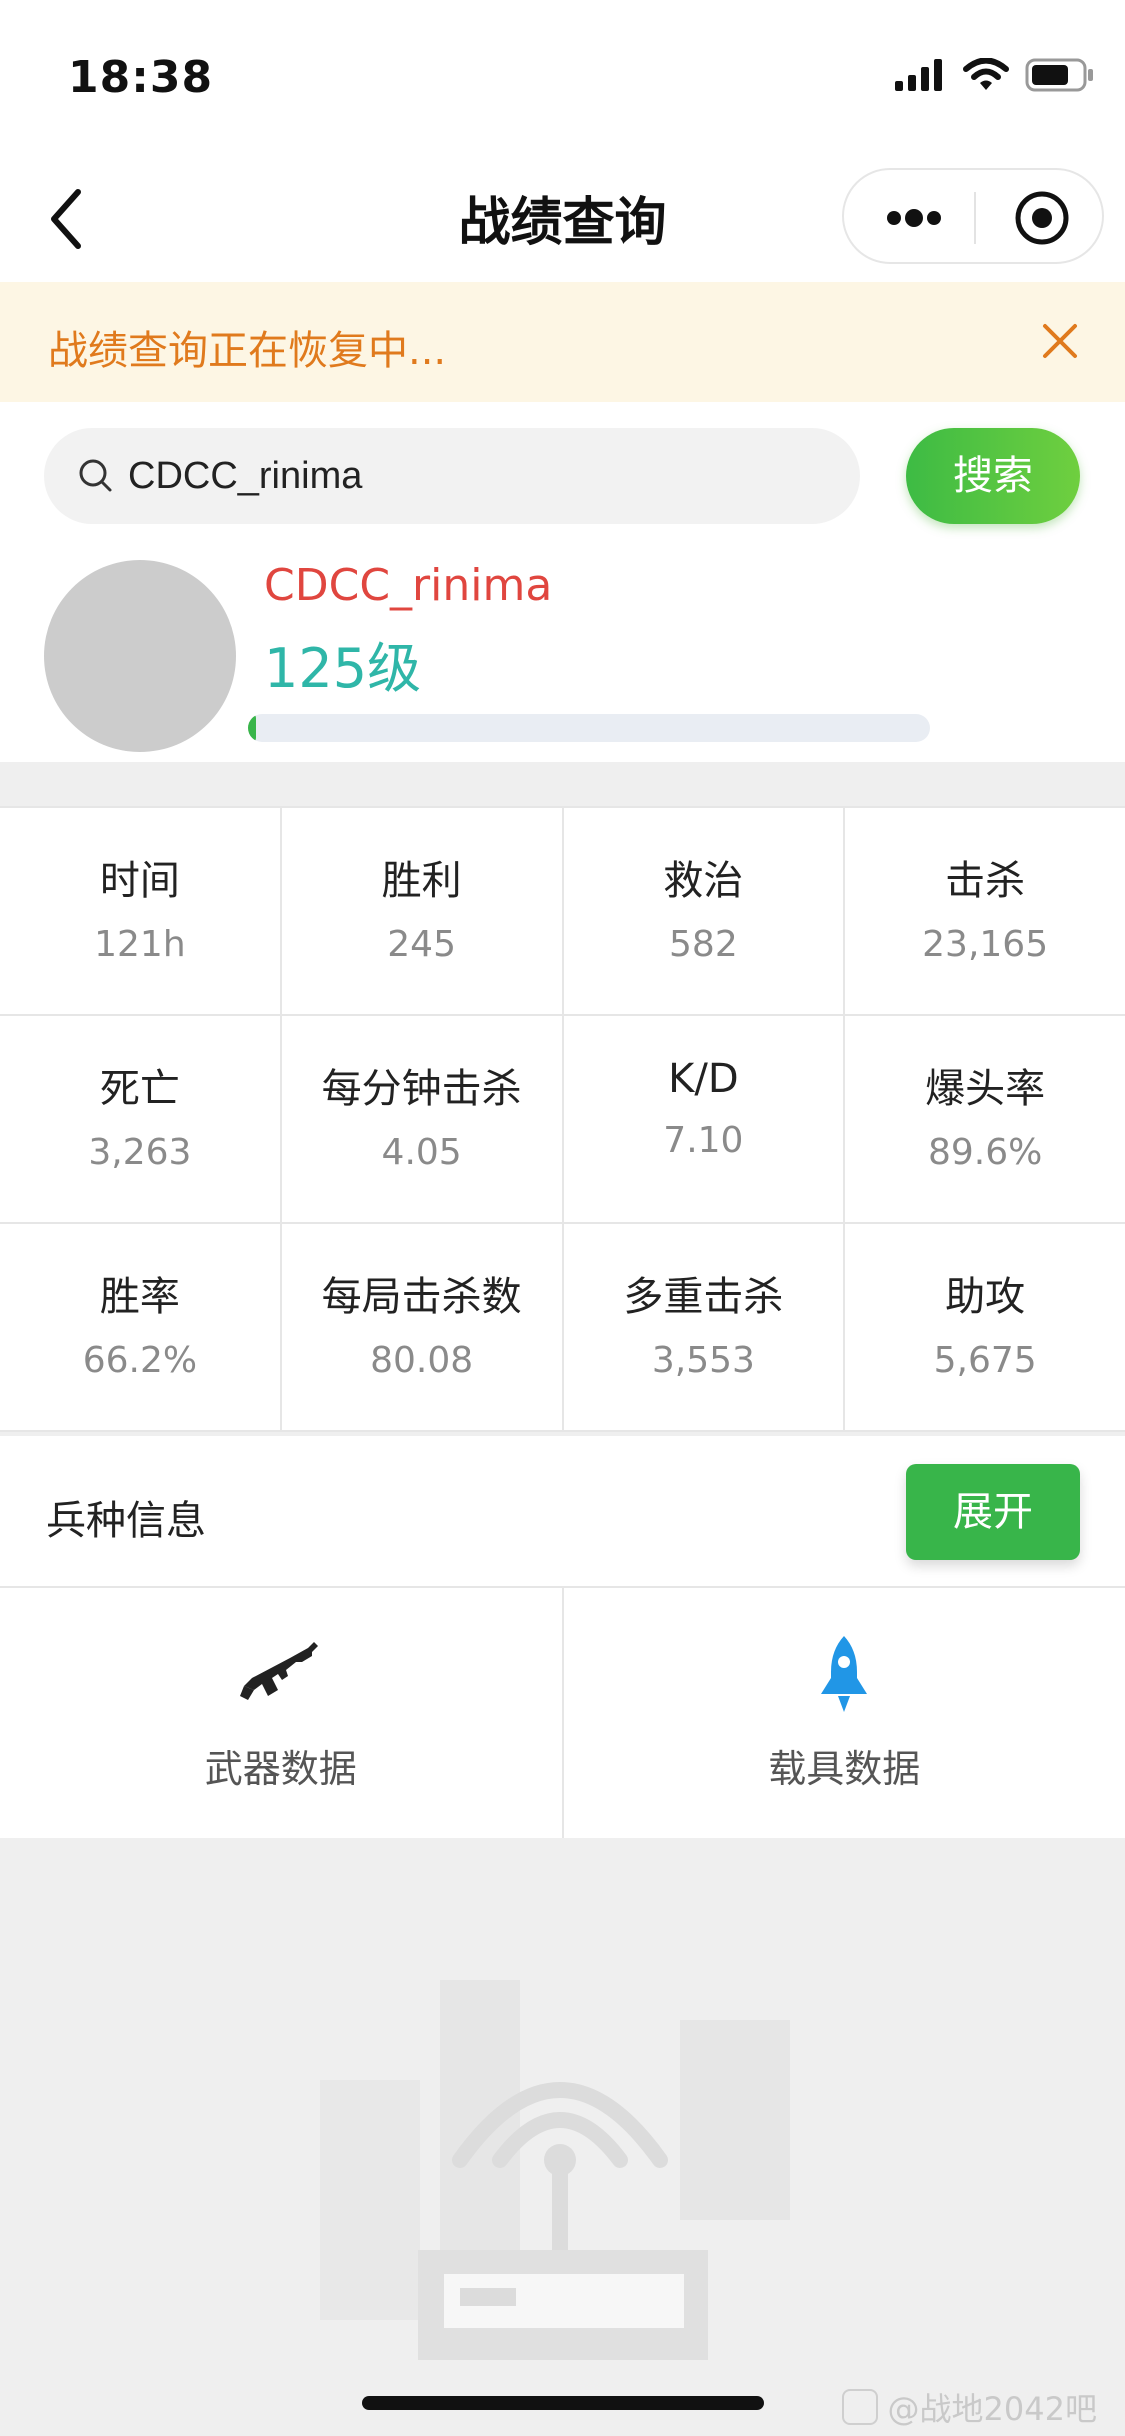  What do you see at coordinates (421, 1089) in the screenshot?
I see `stat-label: 每分钟击杀` at bounding box center [421, 1089].